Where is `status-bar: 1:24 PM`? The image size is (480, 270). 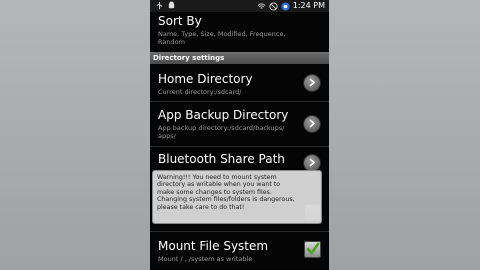
status-bar: 1:24 PM is located at coordinates (239, 6).